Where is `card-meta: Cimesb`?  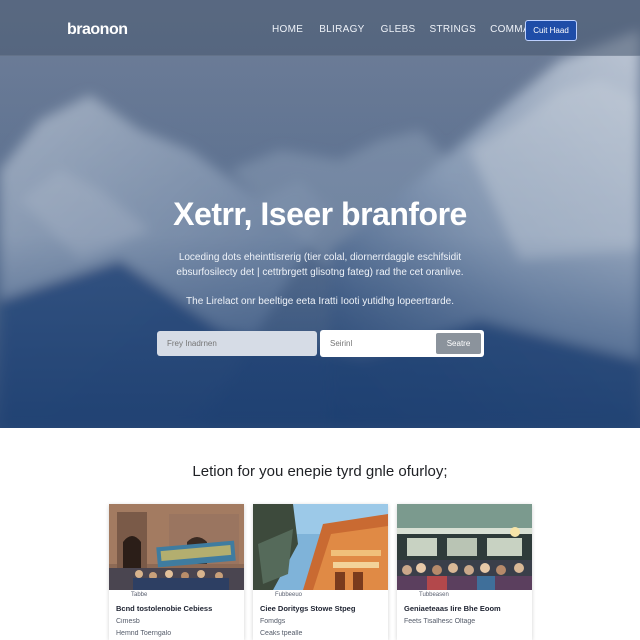
card-meta: Cimesb is located at coordinates (128, 621).